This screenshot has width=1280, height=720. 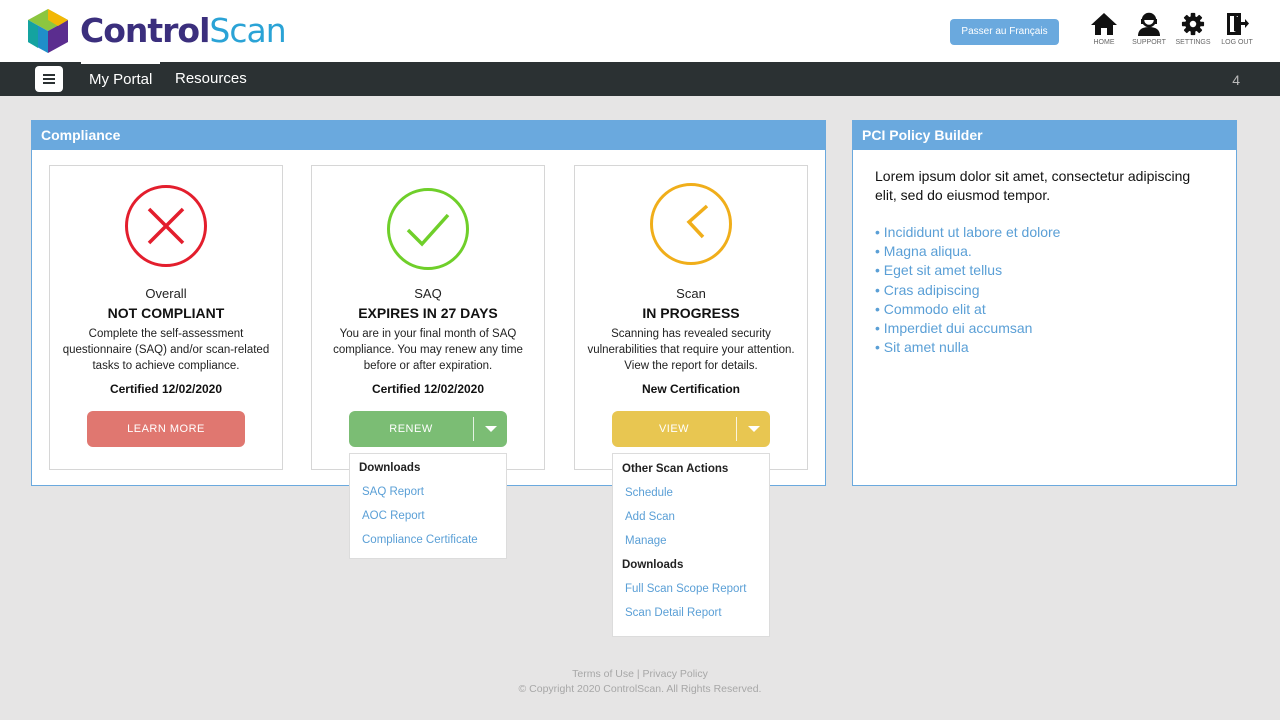 I want to click on support-label: SUPPORT, so click(x=1149, y=42).